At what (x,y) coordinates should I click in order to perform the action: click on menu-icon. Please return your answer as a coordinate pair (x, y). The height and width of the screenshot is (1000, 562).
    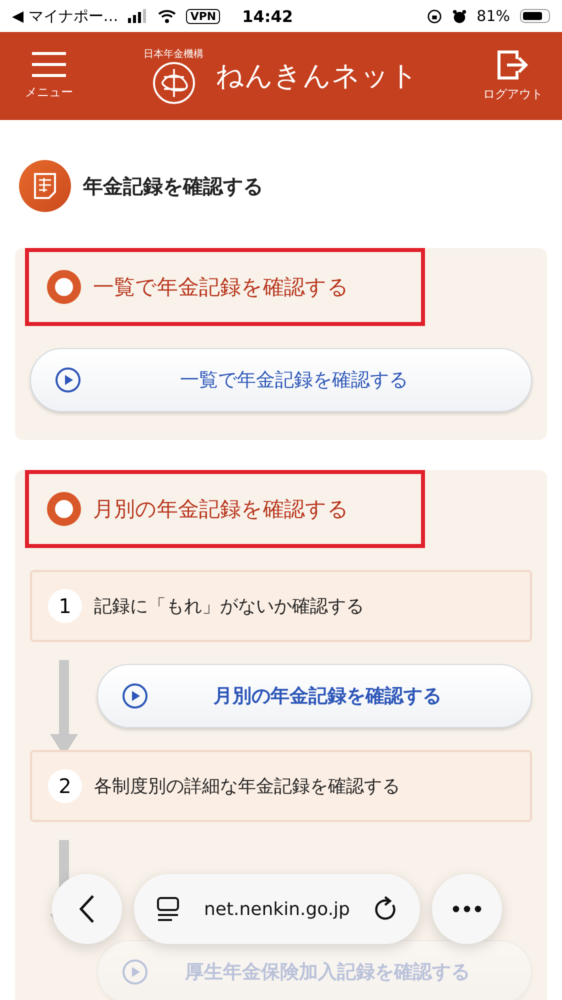
    Looking at the image, I should click on (49, 65).